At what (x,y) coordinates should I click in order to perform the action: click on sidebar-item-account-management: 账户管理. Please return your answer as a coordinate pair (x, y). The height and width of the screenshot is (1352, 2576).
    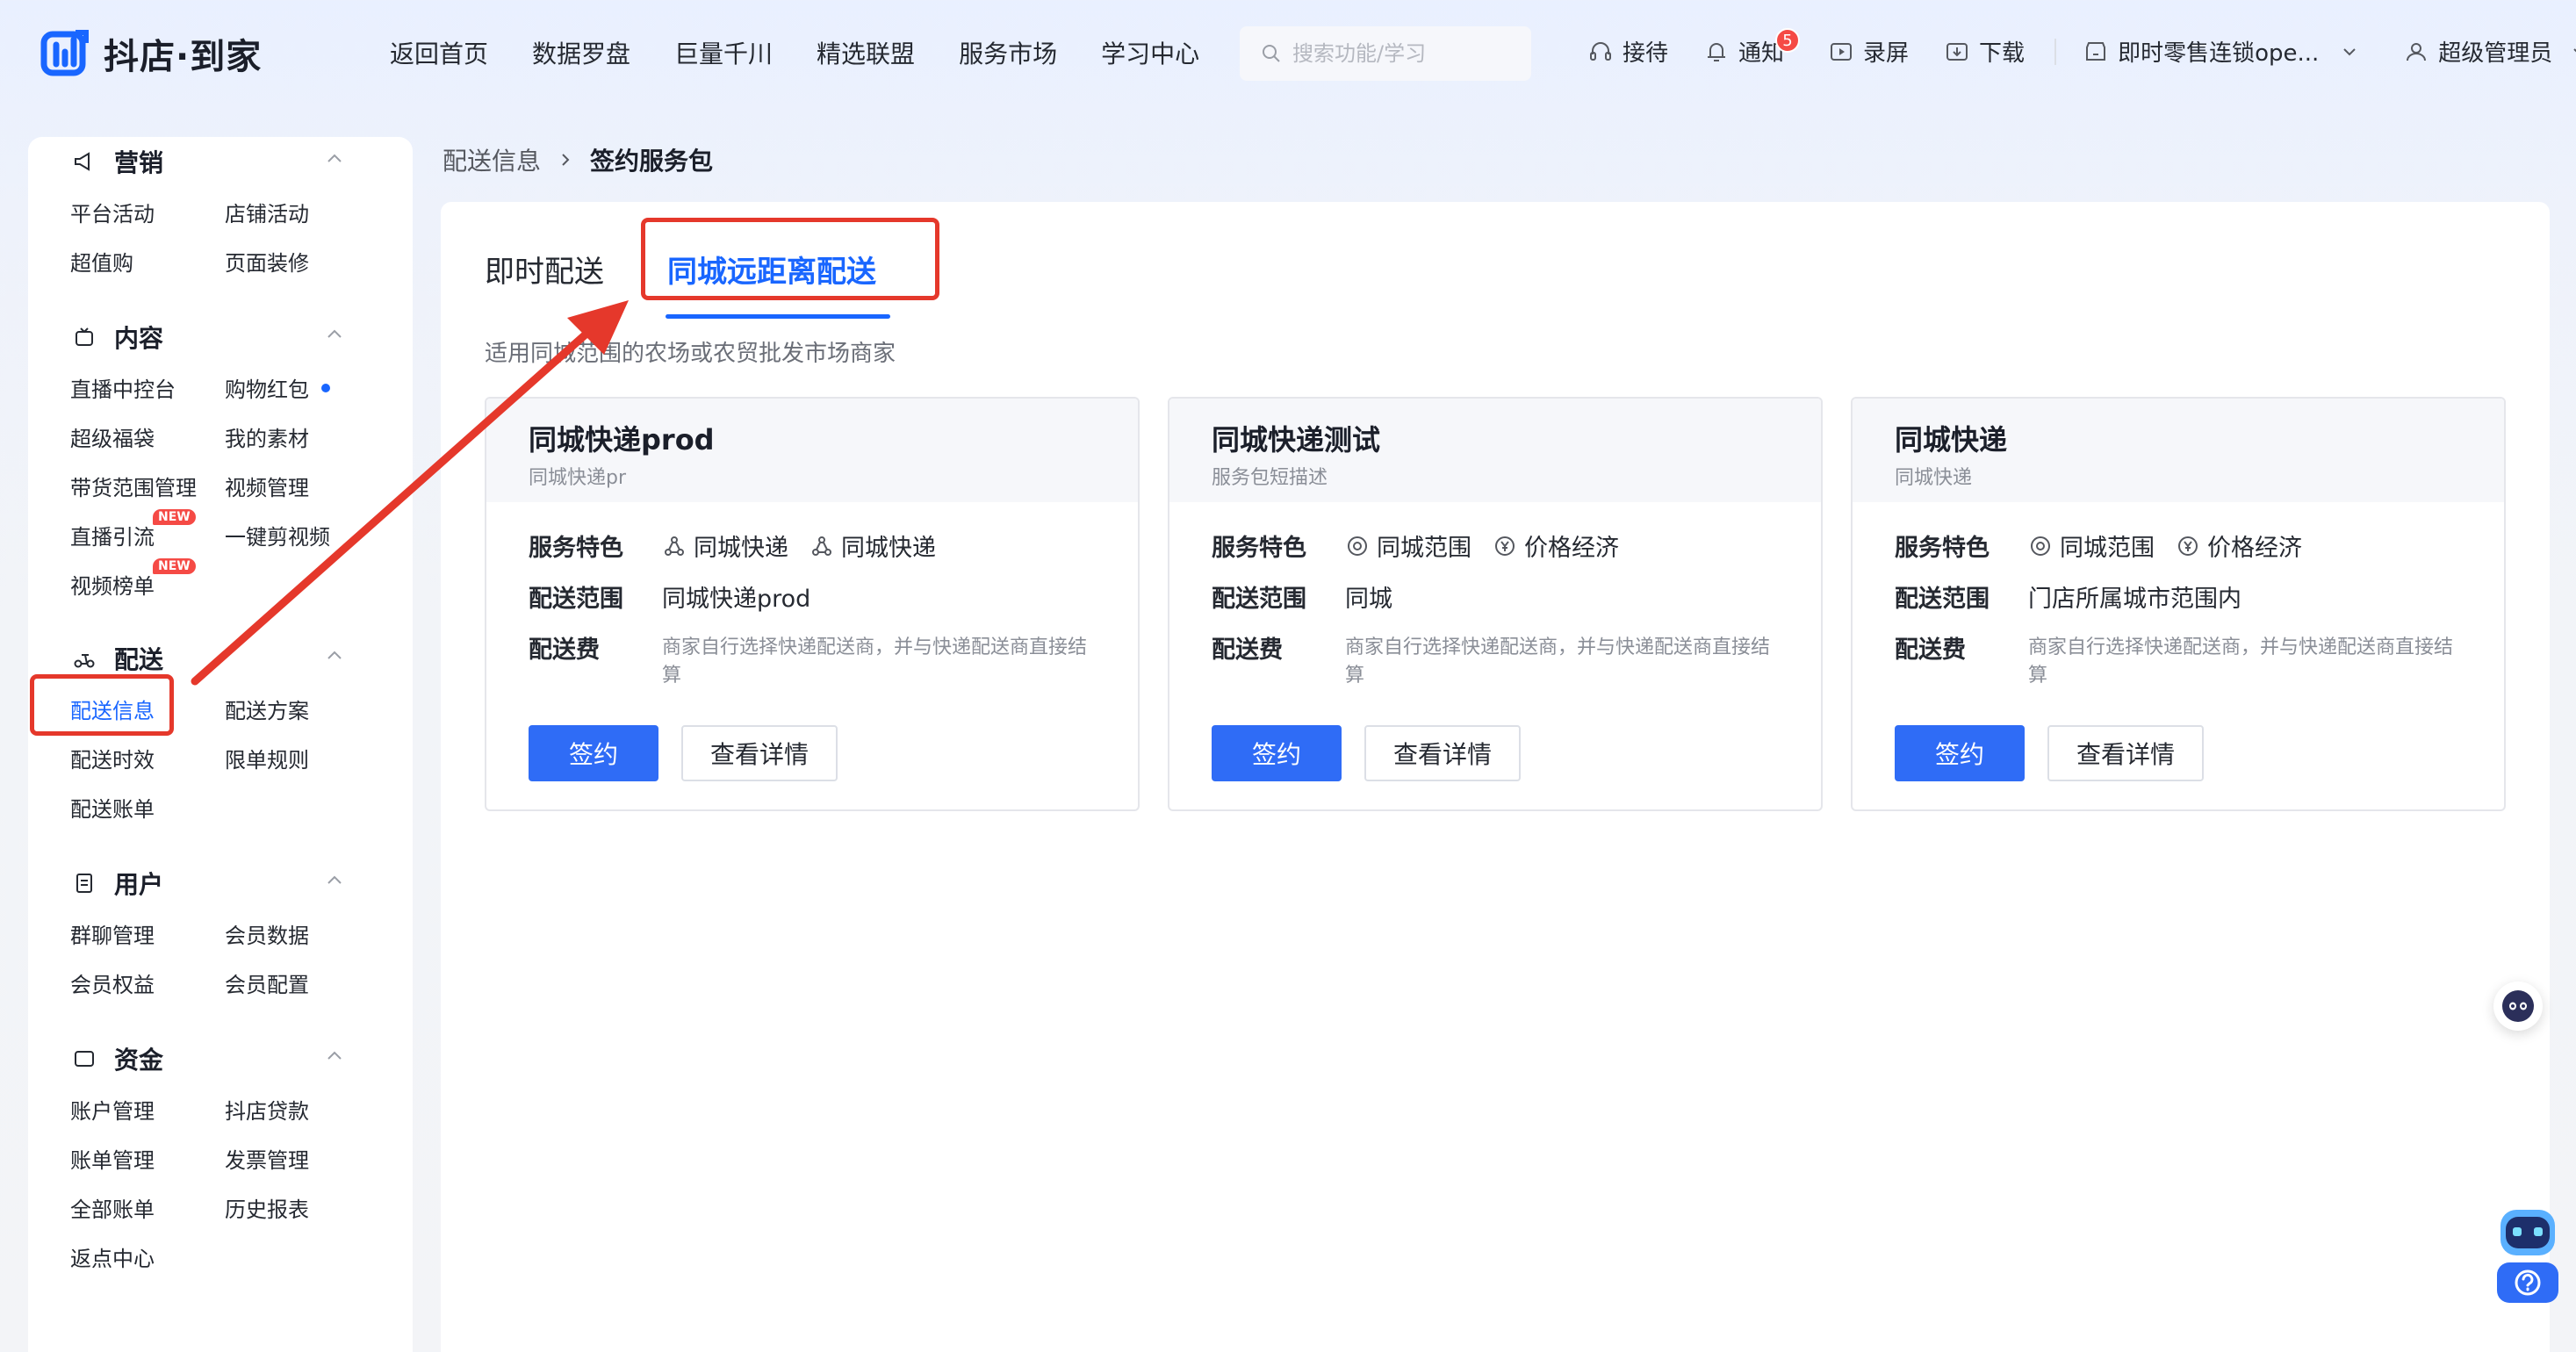
    Looking at the image, I should click on (112, 1109).